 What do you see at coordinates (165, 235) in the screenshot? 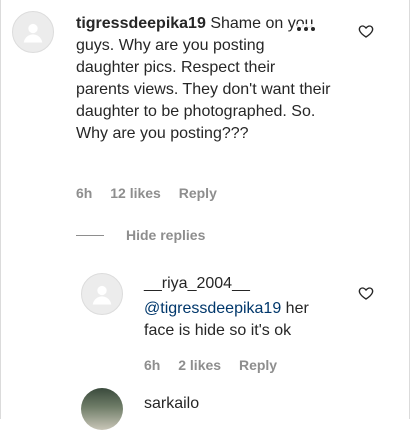
I see `hide-replies-button: Hide replies` at bounding box center [165, 235].